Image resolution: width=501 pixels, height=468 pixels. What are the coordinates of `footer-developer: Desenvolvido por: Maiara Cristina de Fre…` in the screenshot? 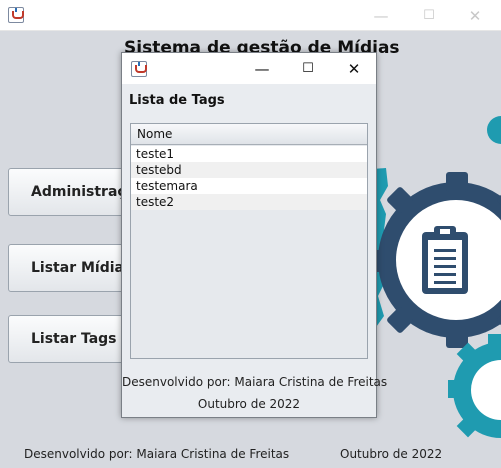 It's located at (157, 454).